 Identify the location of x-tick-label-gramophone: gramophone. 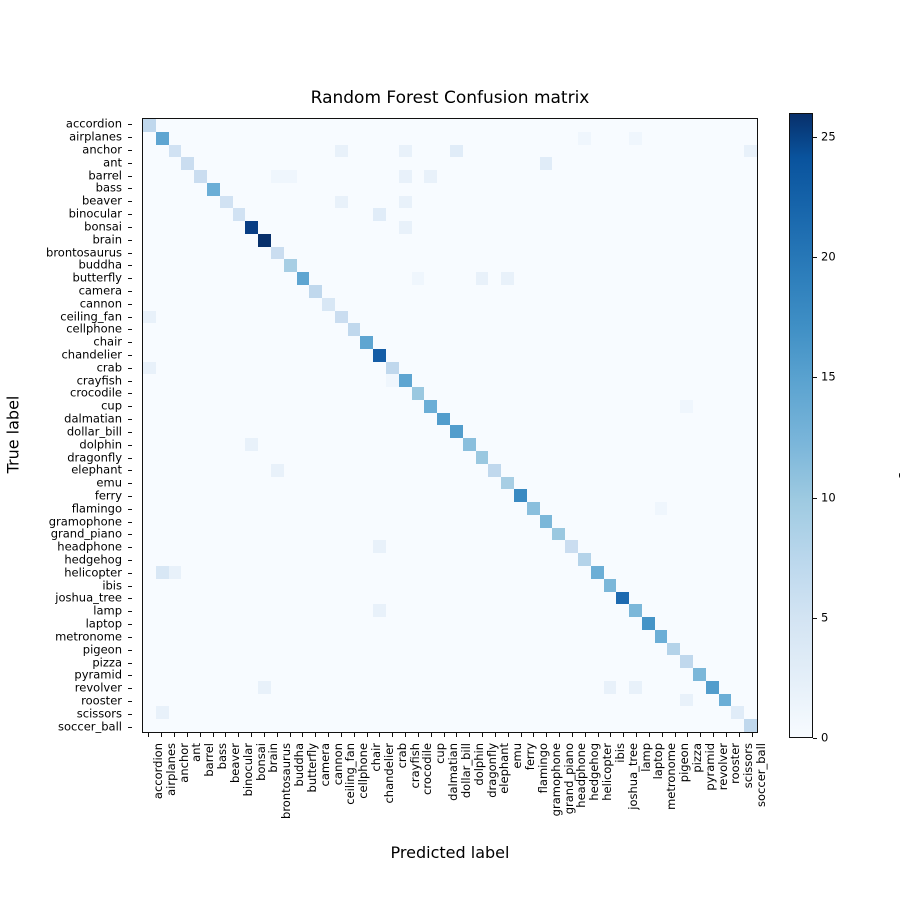
(555, 780).